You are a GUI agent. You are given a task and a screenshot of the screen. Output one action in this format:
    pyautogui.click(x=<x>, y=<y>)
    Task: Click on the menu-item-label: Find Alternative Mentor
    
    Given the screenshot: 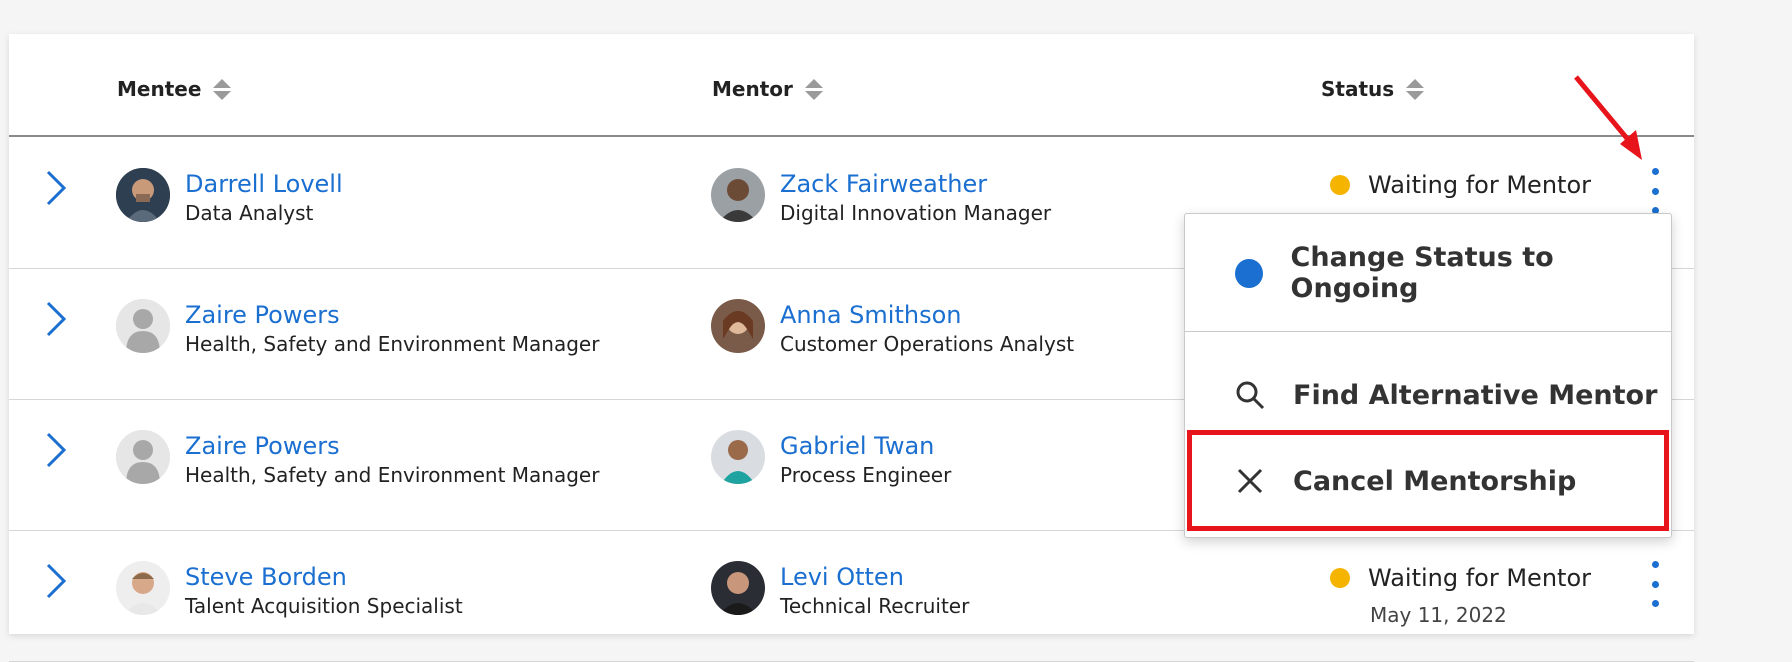 What is the action you would take?
    pyautogui.click(x=1475, y=395)
    